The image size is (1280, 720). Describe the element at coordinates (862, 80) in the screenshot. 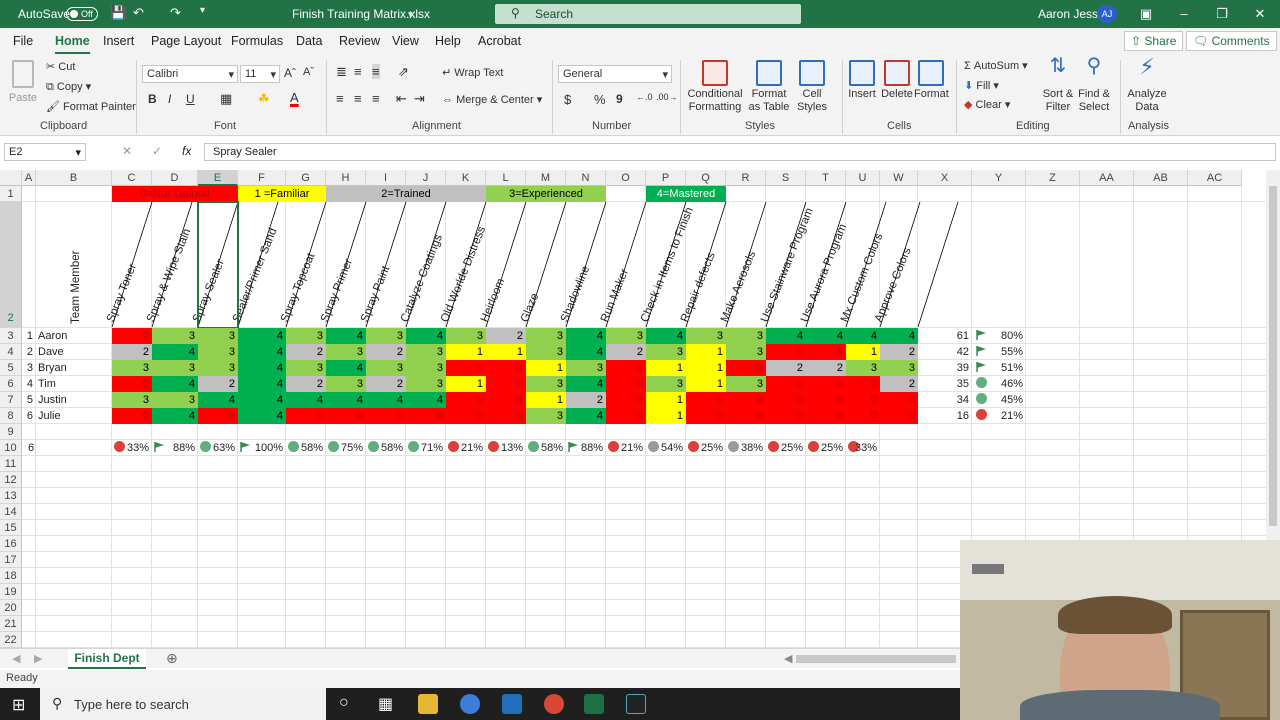

I see `insert-cells-button: Insert` at that location.